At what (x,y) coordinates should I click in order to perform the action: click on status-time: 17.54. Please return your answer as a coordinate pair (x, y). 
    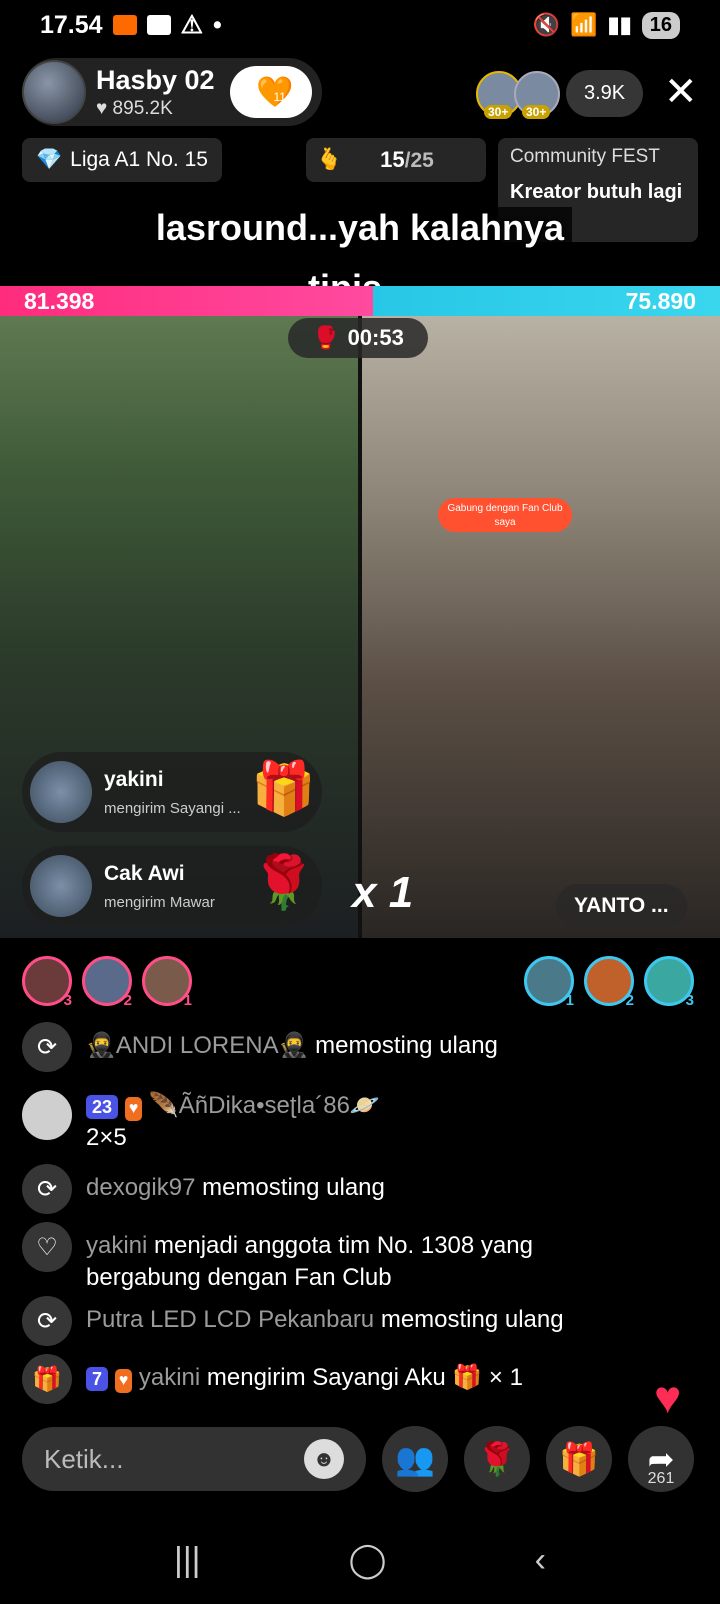
    Looking at the image, I should click on (71, 24).